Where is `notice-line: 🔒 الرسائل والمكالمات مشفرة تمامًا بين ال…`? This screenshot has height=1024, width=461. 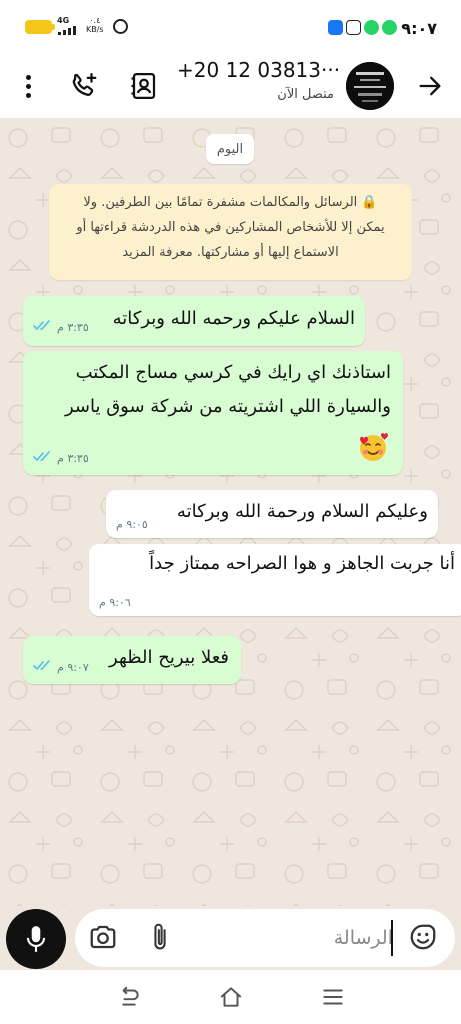 notice-line: 🔒 الرسائل والمكالمات مشفرة تمامًا بين ال… is located at coordinates (230, 202).